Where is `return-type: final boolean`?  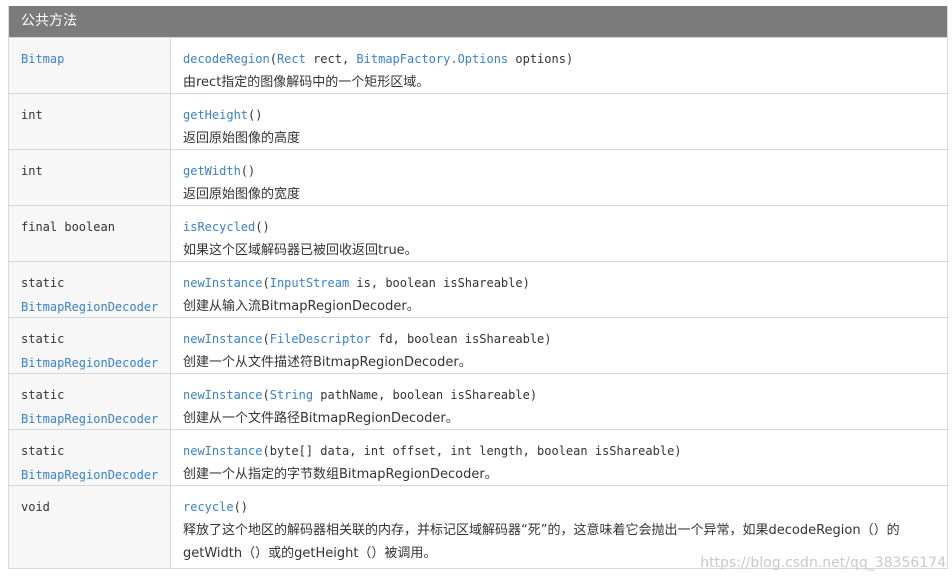 return-type: final boolean is located at coordinates (68, 227).